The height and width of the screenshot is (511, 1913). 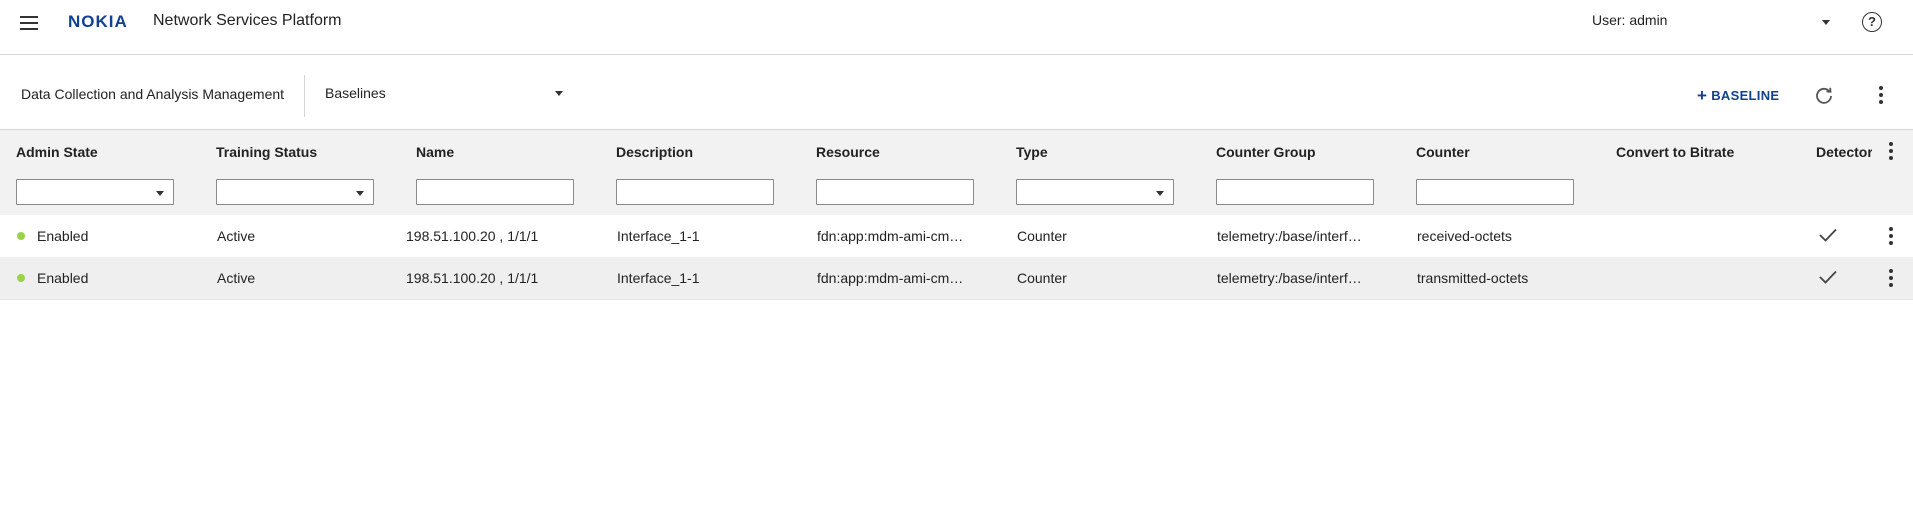 I want to click on column-header-admin-state: Admin State, so click(x=57, y=152).